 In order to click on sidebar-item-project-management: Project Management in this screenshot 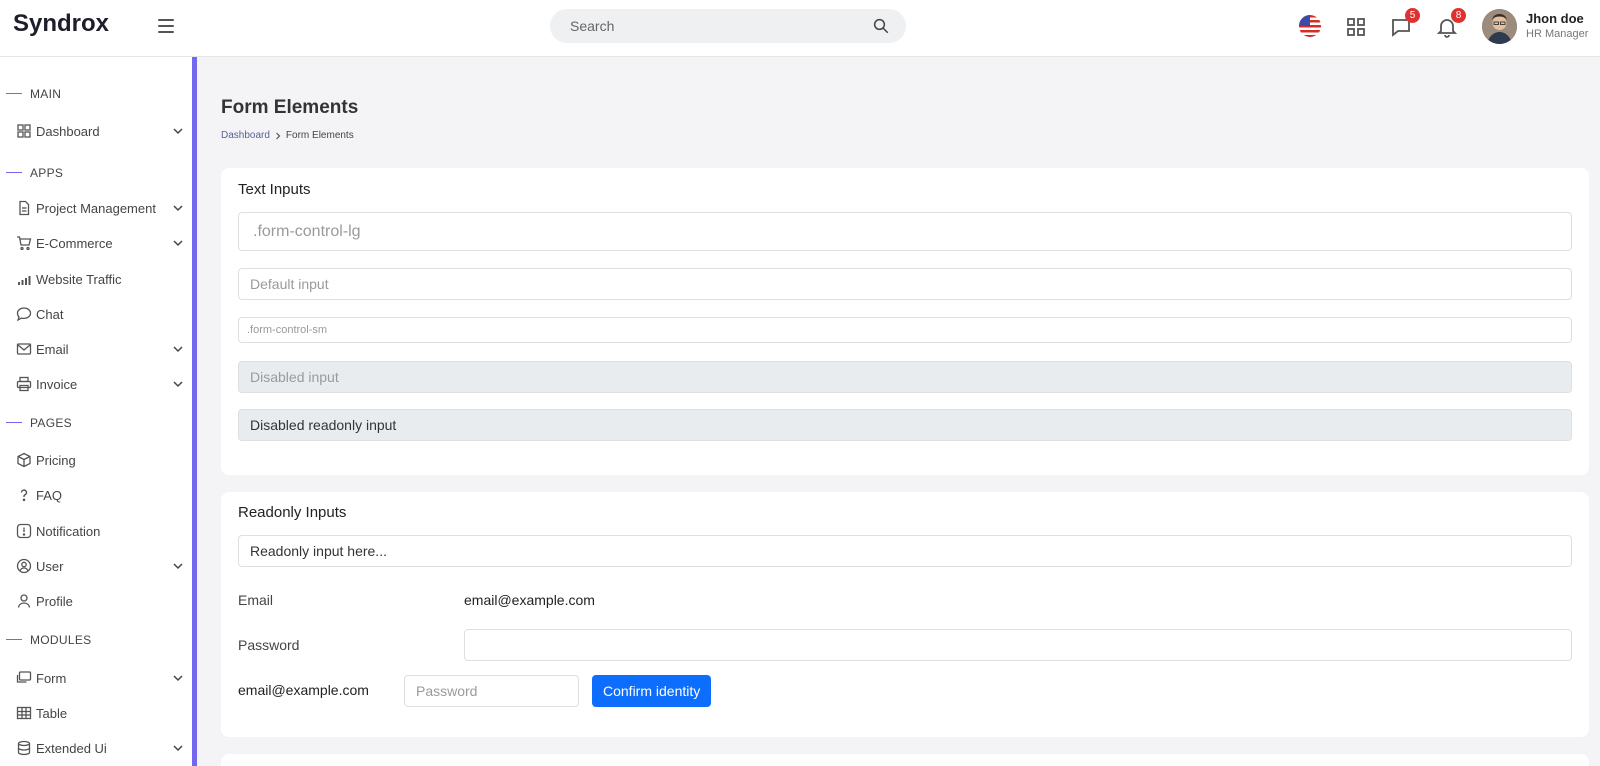, I will do `click(96, 208)`.